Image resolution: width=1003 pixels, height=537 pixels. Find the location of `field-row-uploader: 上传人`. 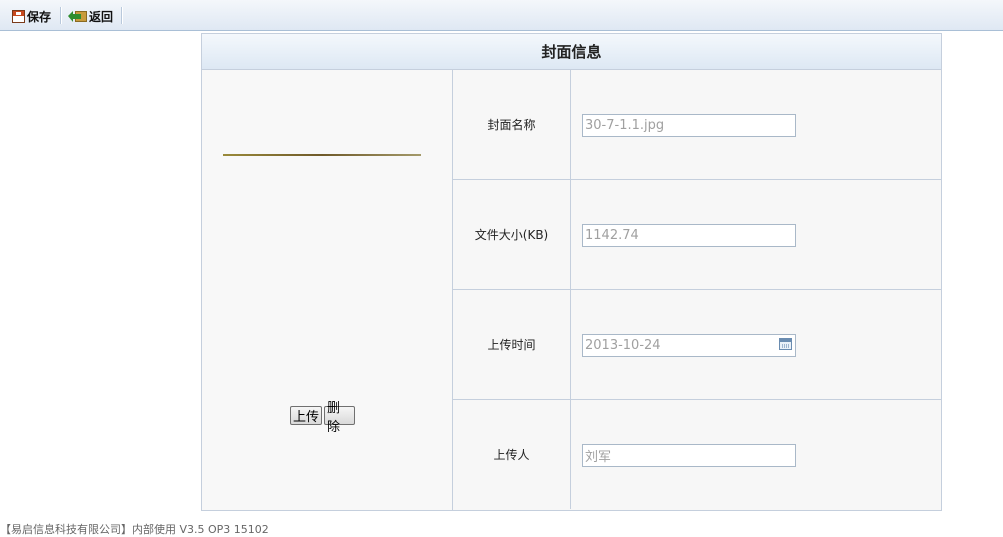

field-row-uploader: 上传人 is located at coordinates (697, 454).